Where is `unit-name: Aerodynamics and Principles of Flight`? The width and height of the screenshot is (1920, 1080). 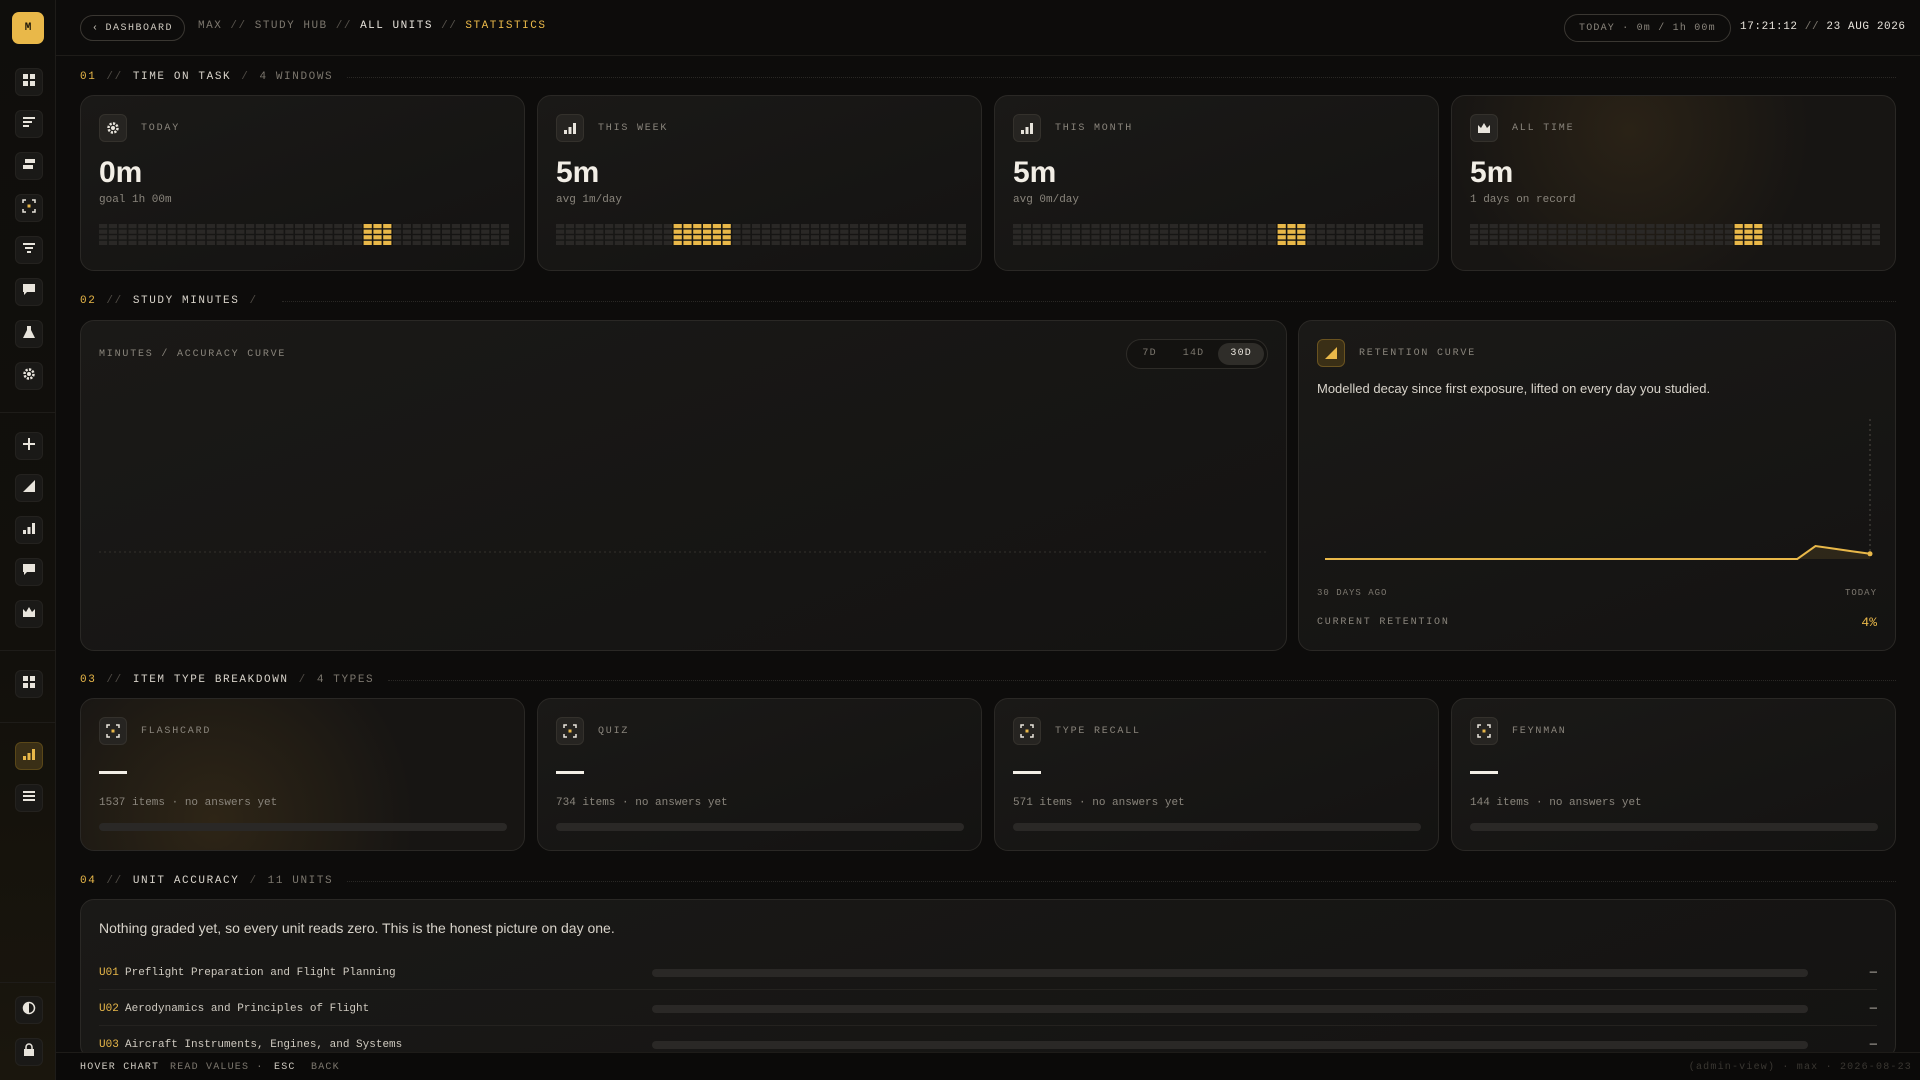 unit-name: Aerodynamics and Principles of Flight is located at coordinates (247, 1009).